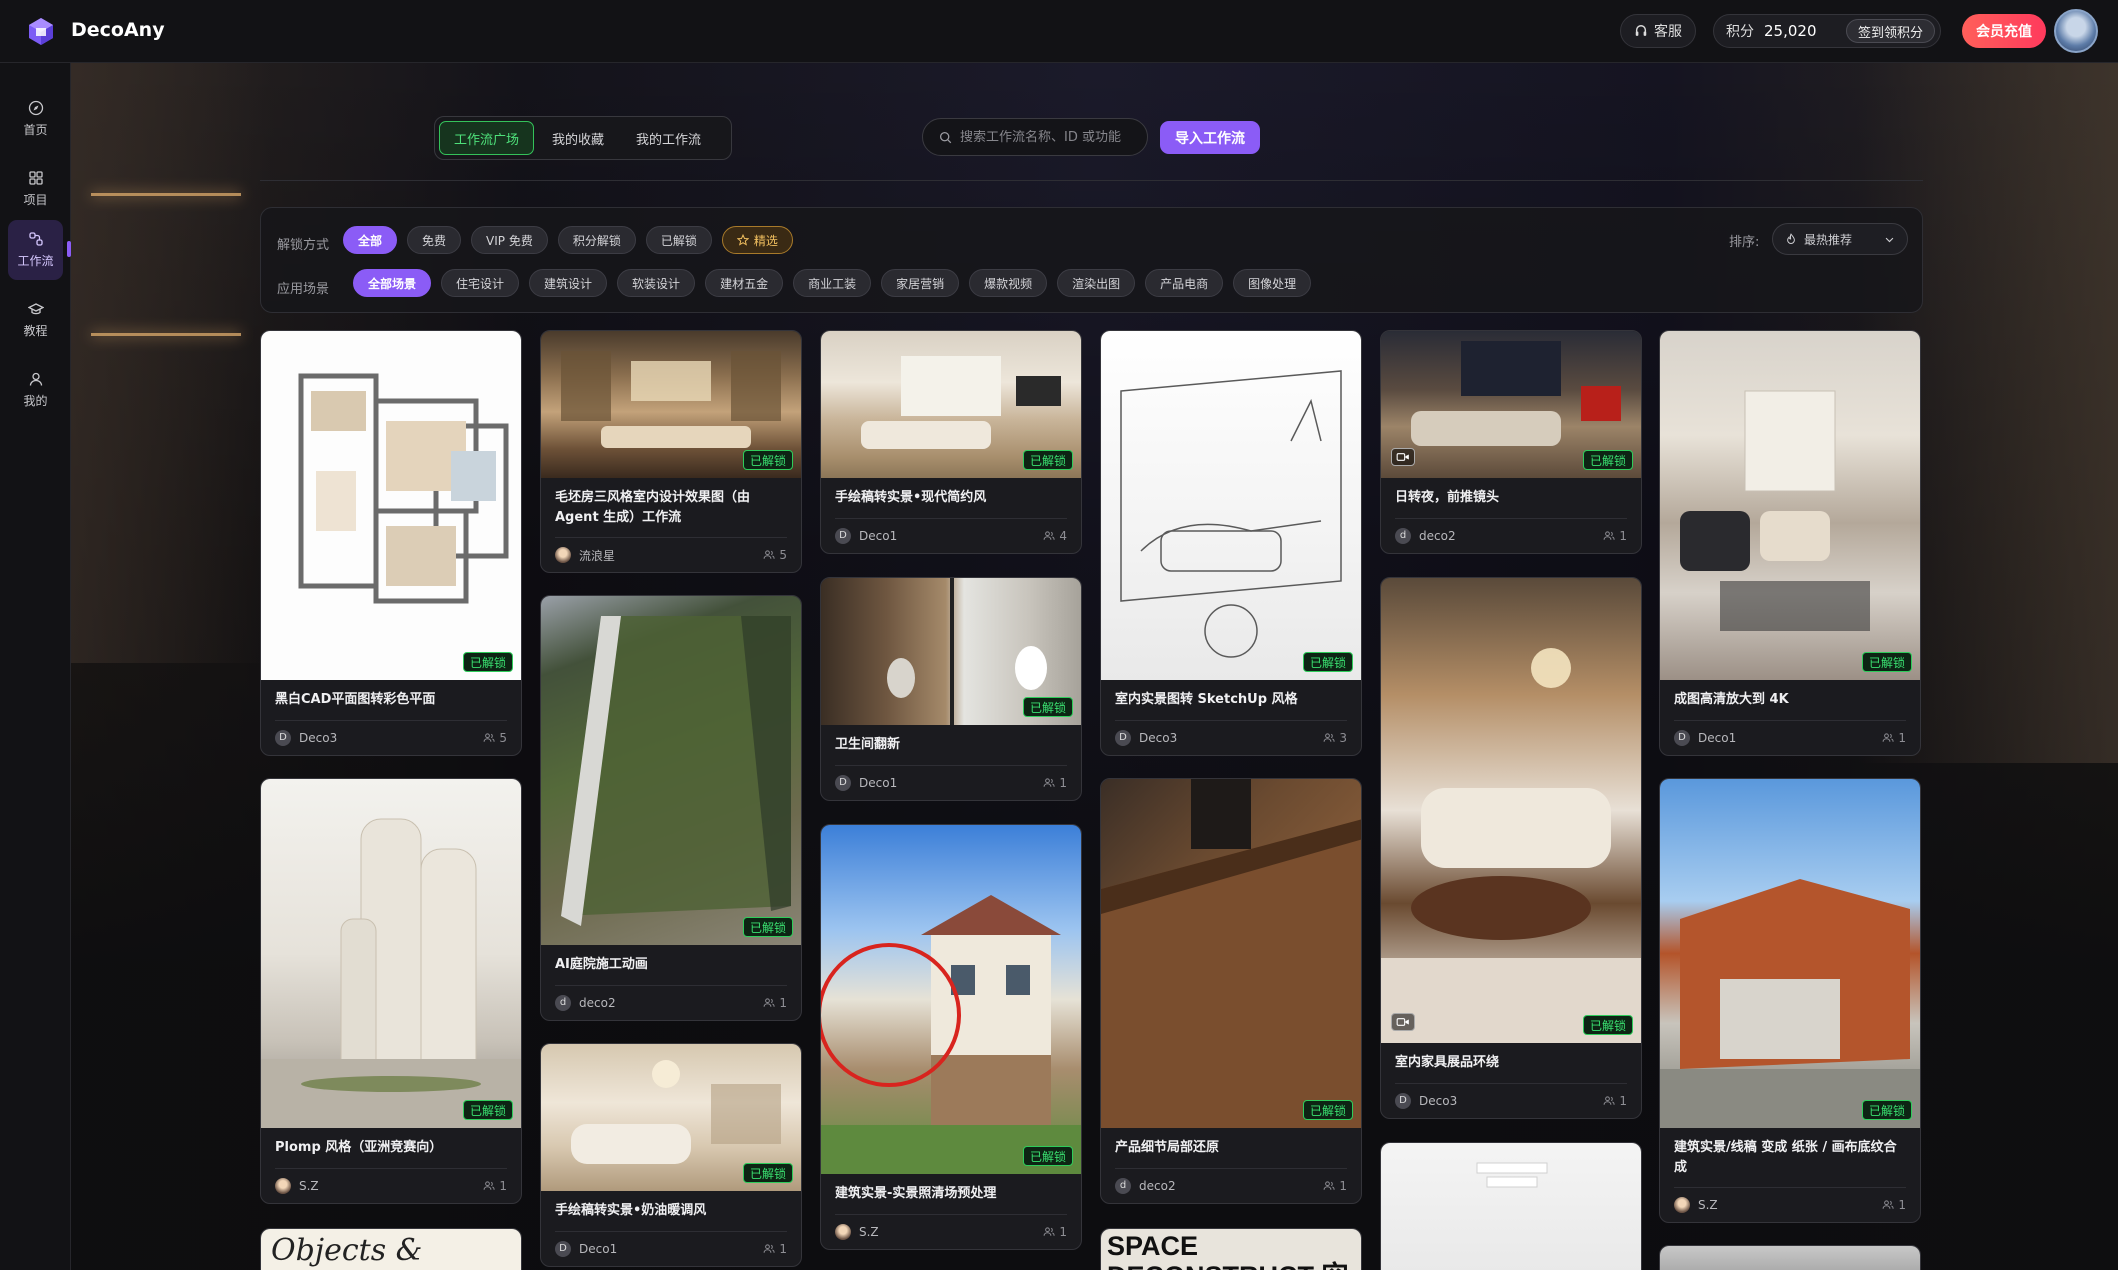 The width and height of the screenshot is (2118, 1270). What do you see at coordinates (35, 401) in the screenshot?
I see `sidebar-item-label: 我的` at bounding box center [35, 401].